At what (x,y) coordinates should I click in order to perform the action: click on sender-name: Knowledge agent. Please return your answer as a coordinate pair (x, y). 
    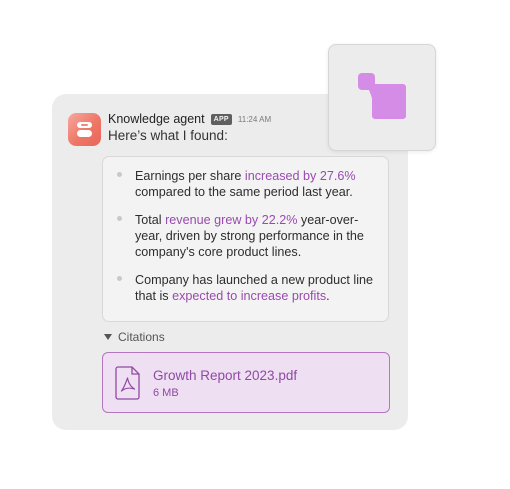
    Looking at the image, I should click on (156, 119).